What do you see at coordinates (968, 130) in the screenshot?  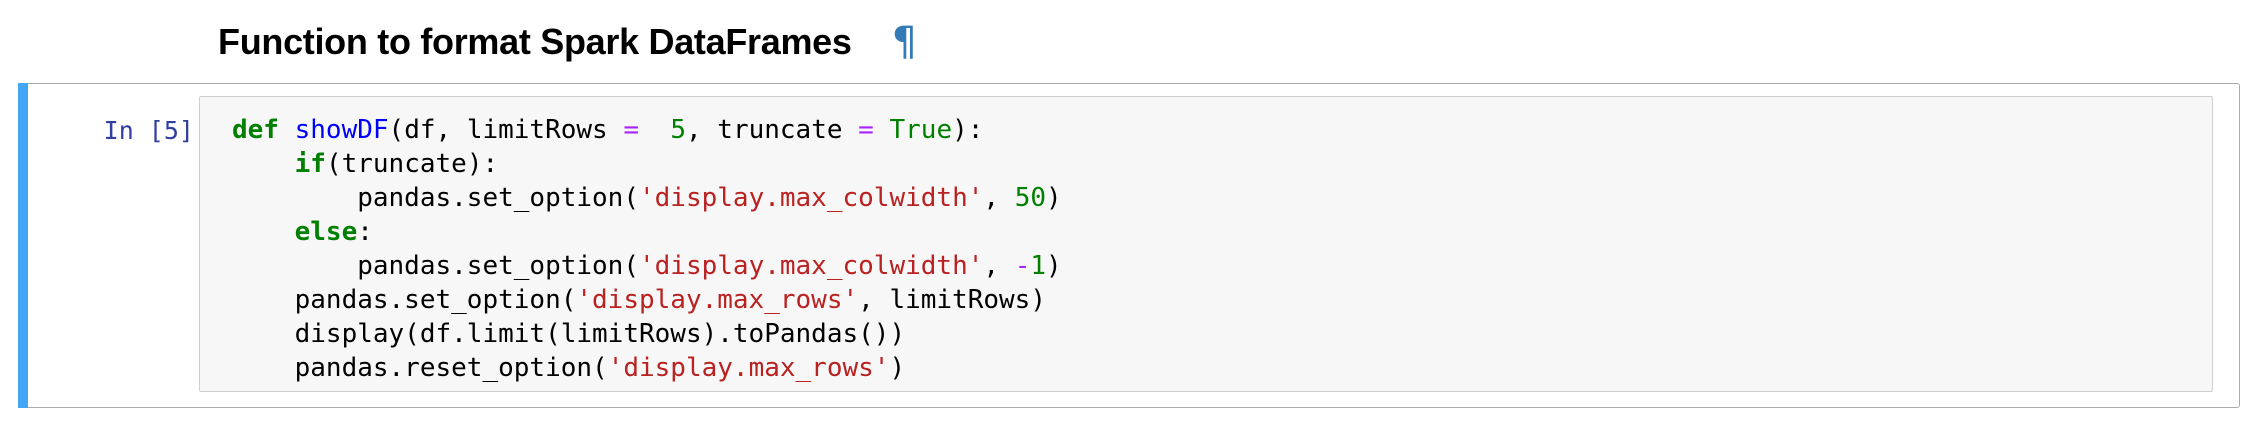 I see `code-token: ):` at bounding box center [968, 130].